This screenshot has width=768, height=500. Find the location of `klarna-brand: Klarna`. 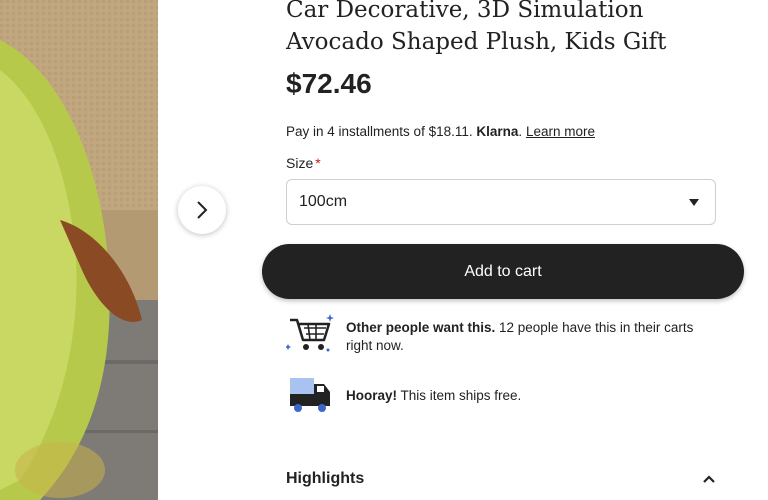

klarna-brand: Klarna is located at coordinates (497, 131).